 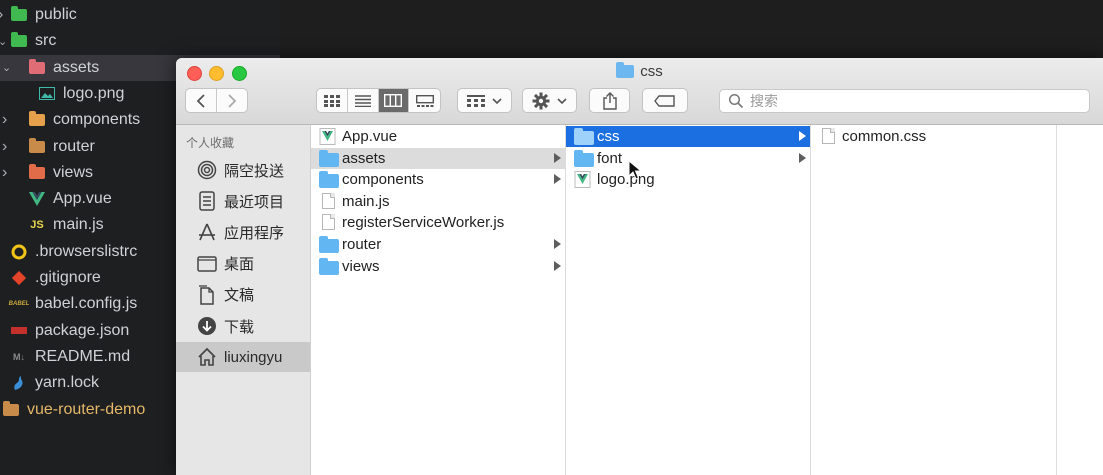 I want to click on favorites-heading: 个人收藏, so click(x=210, y=143).